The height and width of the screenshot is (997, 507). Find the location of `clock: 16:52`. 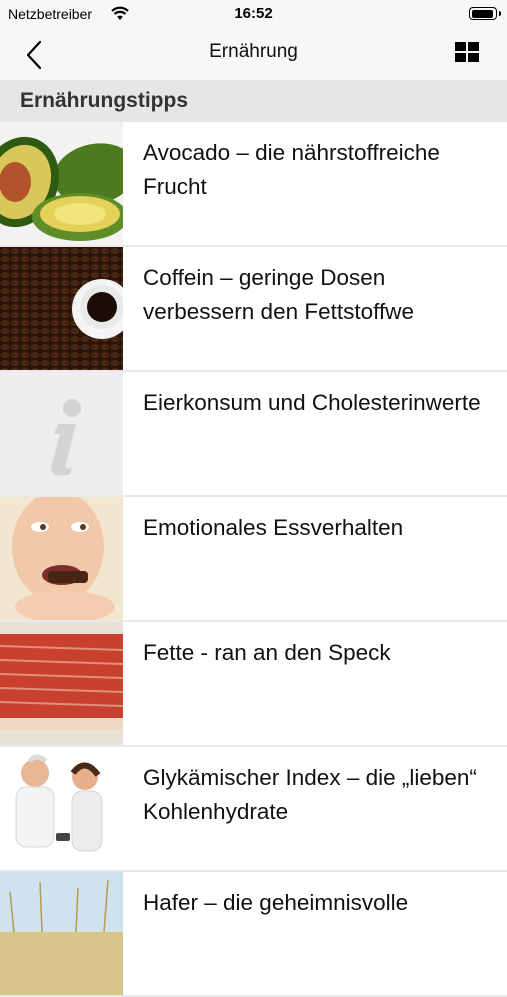

clock: 16:52 is located at coordinates (253, 13).